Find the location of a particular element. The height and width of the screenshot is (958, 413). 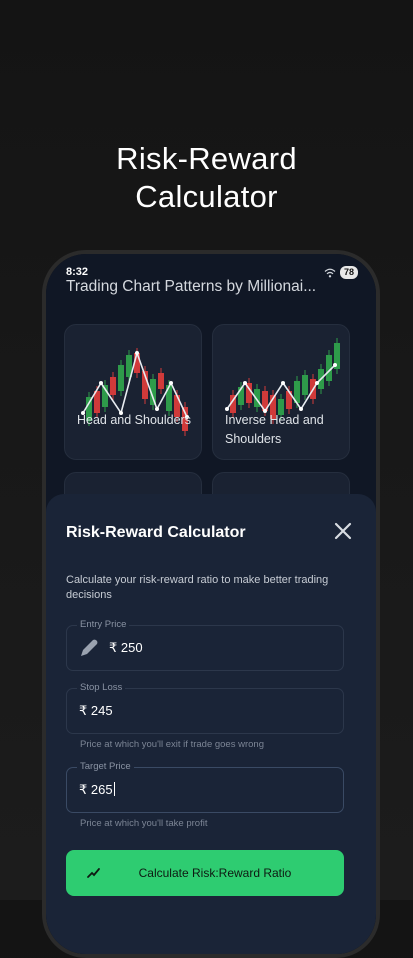

promo-title: Risk-Reward Calculator is located at coordinates (206, 177).